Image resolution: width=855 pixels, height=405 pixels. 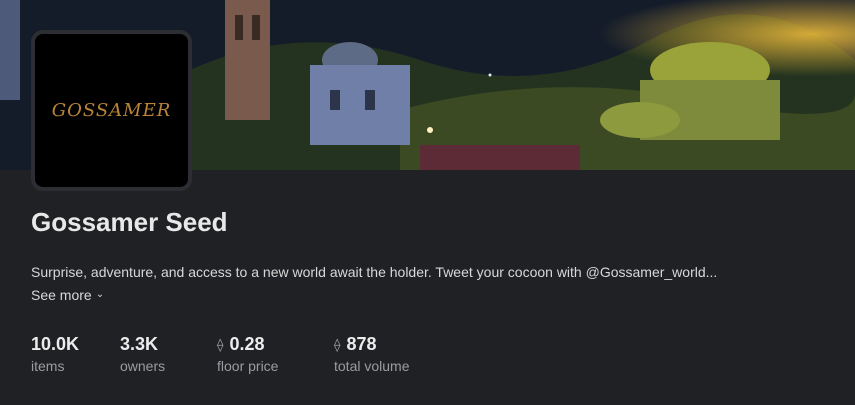 I want to click on stat-total-volume: ⟠ 878 total volume, so click(x=371, y=354).